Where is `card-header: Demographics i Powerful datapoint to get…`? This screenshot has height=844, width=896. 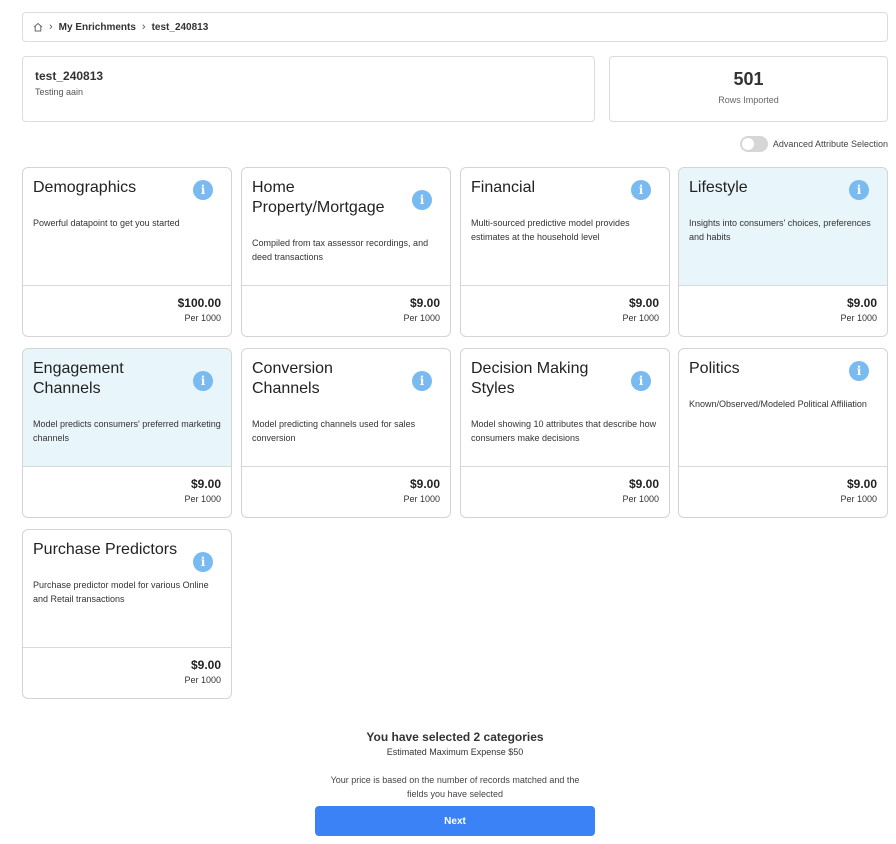
card-header: Demographics i Powerful datapoint to get… is located at coordinates (127, 227).